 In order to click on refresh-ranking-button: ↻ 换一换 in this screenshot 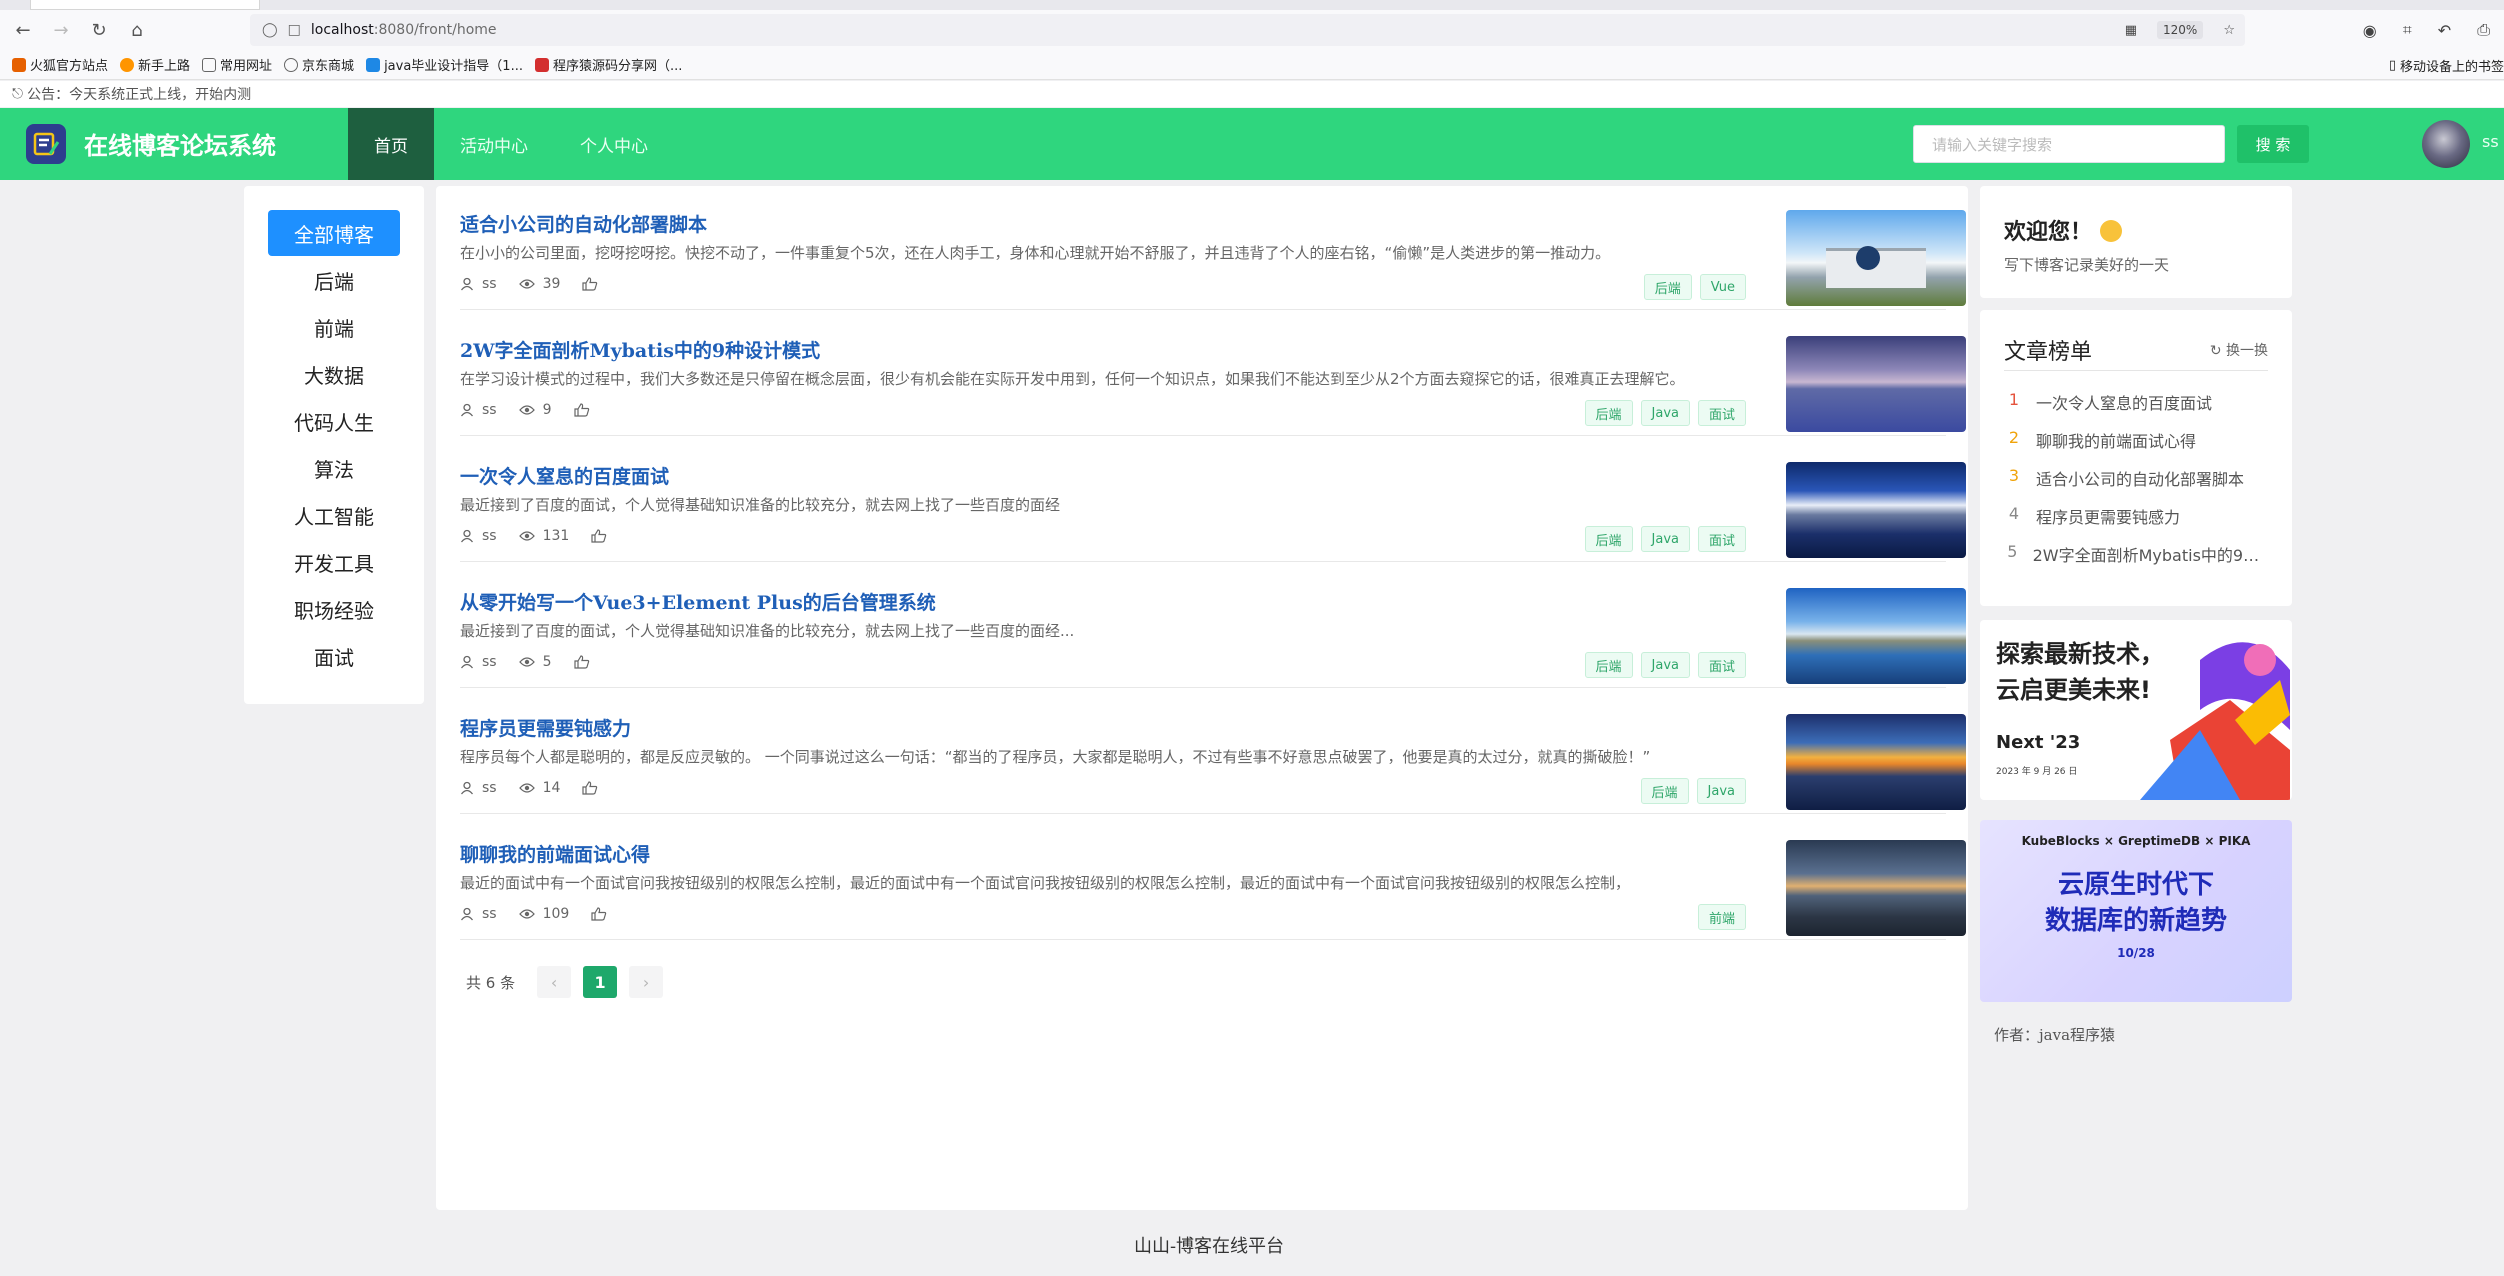, I will do `click(2239, 350)`.